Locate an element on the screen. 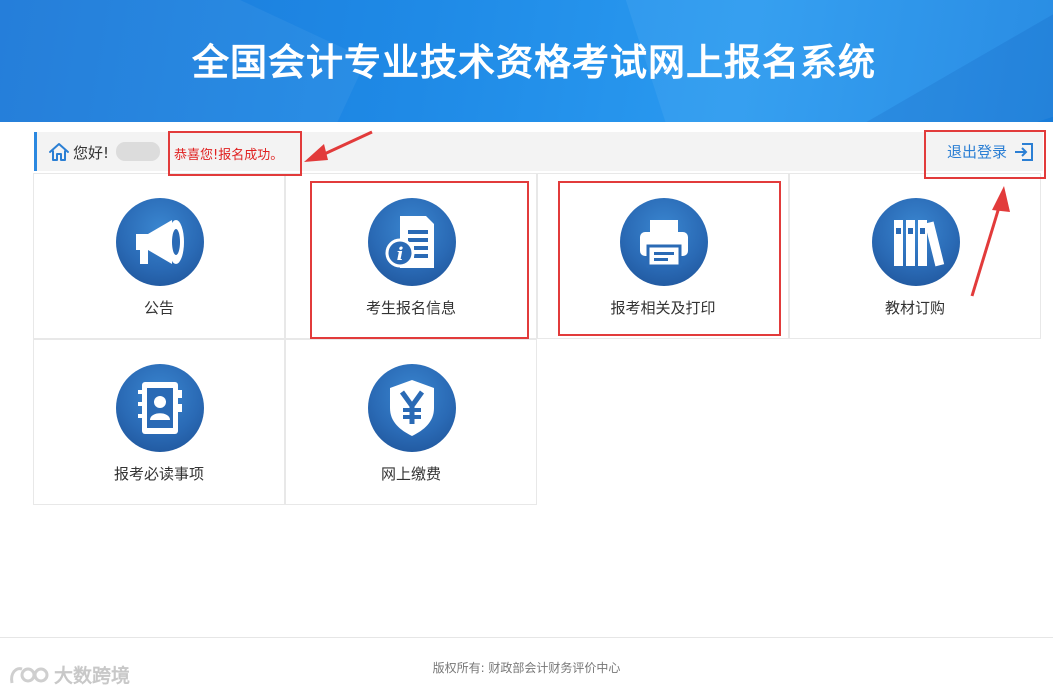  tile-announcement: 公告 is located at coordinates (159, 256).